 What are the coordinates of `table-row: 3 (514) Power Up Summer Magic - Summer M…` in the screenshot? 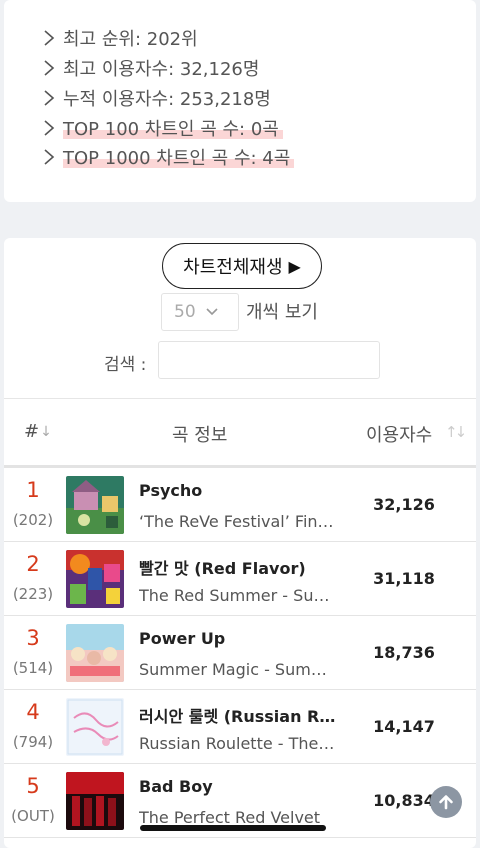 It's located at (240, 653).